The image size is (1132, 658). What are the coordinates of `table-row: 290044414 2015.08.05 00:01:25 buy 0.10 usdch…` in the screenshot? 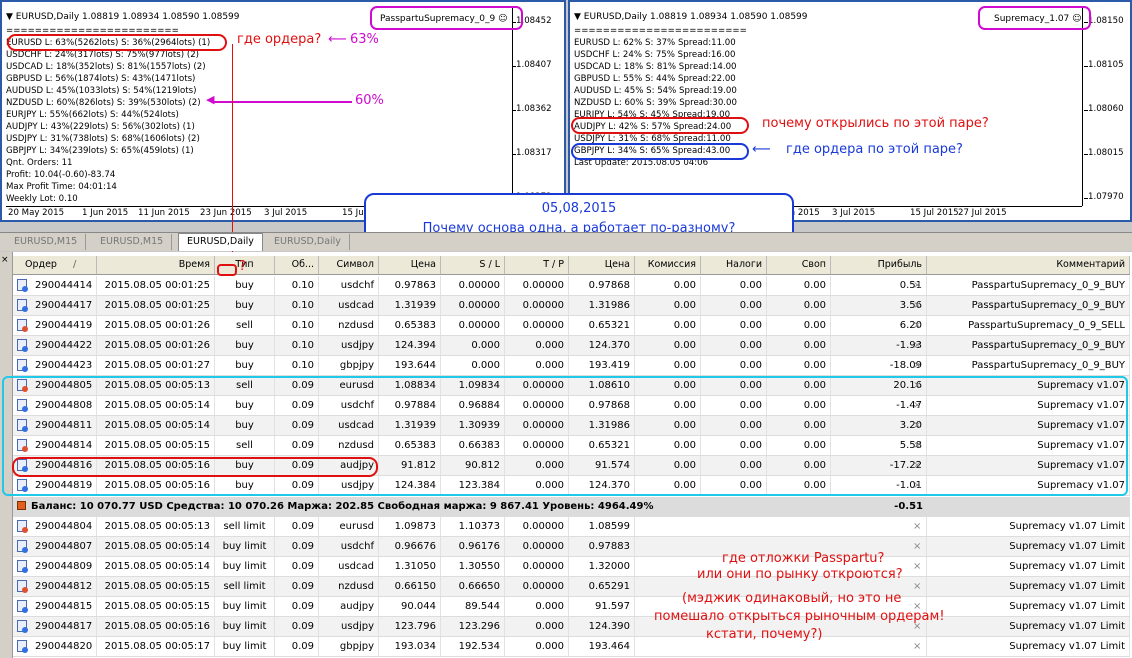 It's located at (571, 286).